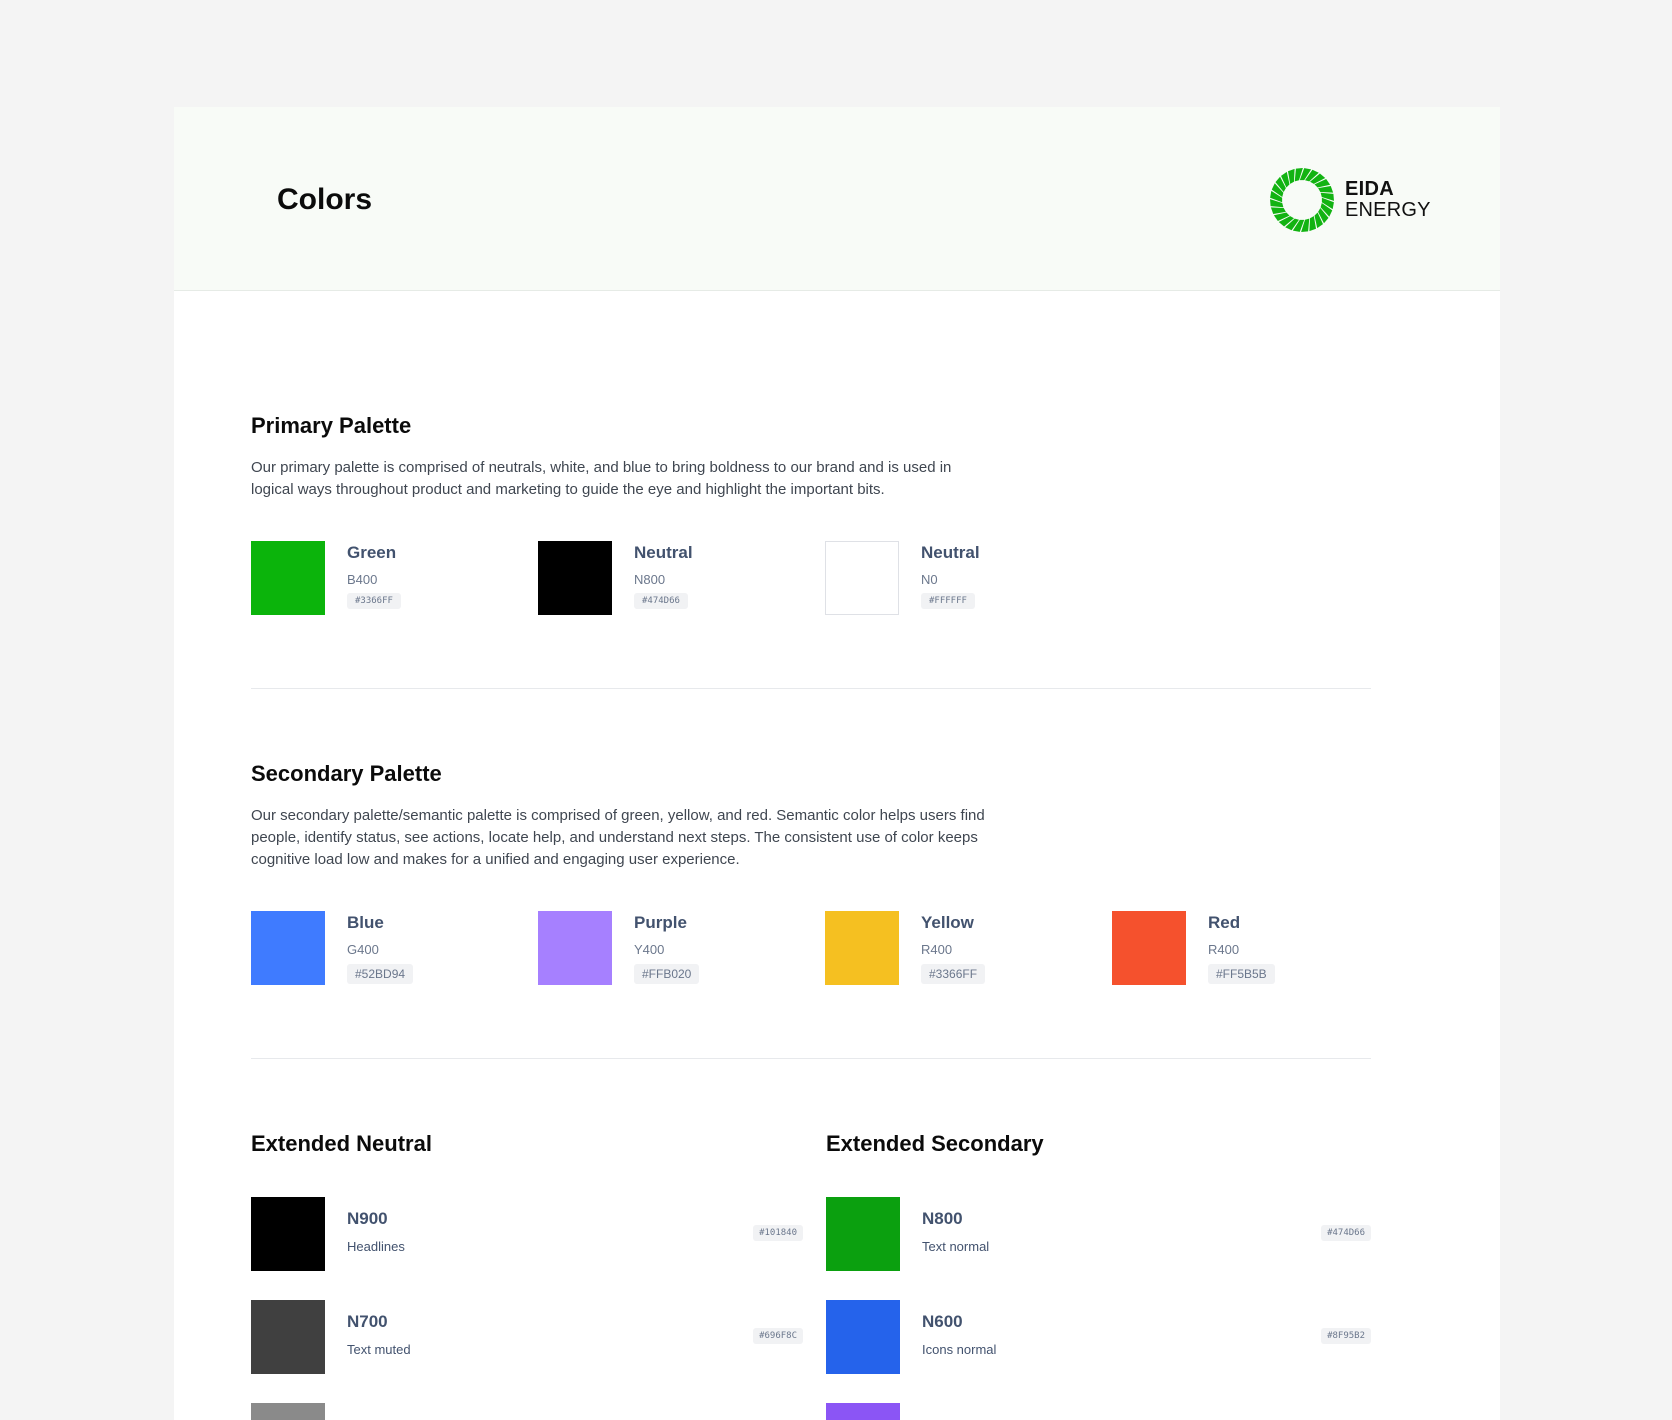  I want to click on swatch-role: Icons normal, so click(959, 1349).